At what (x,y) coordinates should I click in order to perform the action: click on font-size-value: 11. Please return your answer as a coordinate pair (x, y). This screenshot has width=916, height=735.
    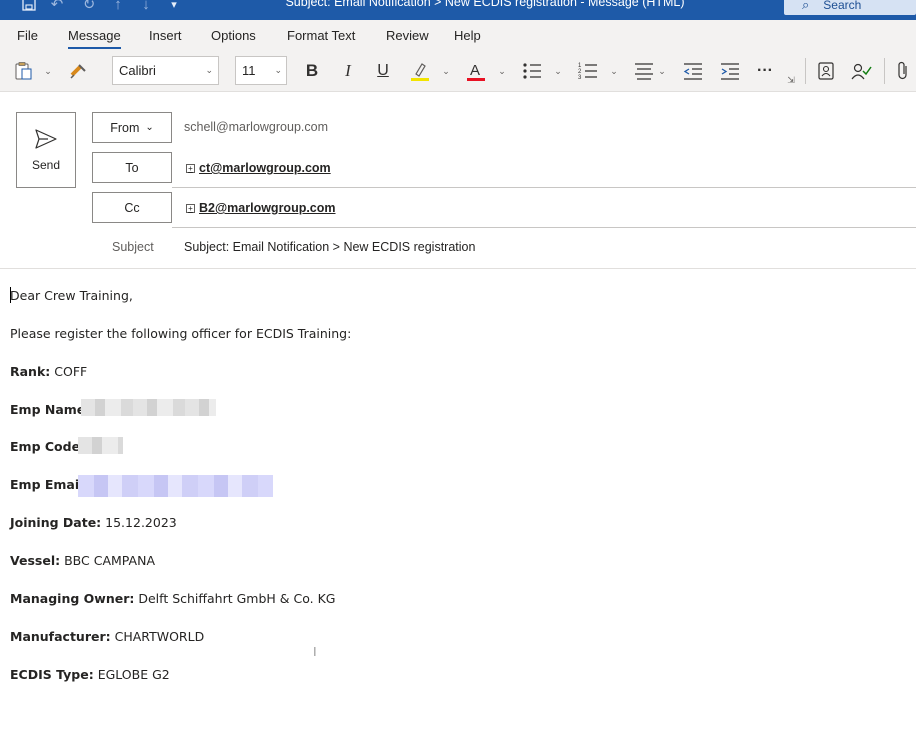
    Looking at the image, I should click on (249, 70).